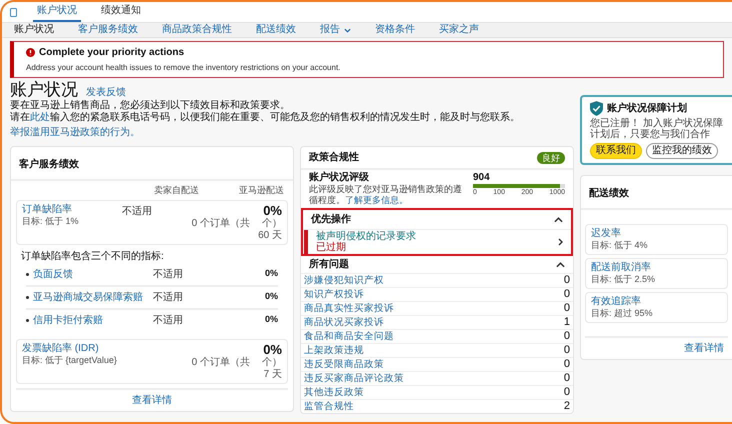 The height and width of the screenshot is (424, 732). What do you see at coordinates (265, 118) in the screenshot?
I see `contact-text: 请在此处输入您的紧急联系电话号码，以便我们能在重要、可能危及您的销售权利的情况发生时，能及时与您联系。` at bounding box center [265, 118].